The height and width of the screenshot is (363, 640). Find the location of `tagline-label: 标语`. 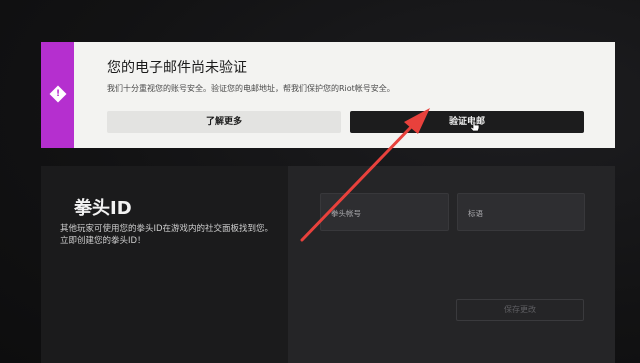

tagline-label: 标语 is located at coordinates (475, 213).